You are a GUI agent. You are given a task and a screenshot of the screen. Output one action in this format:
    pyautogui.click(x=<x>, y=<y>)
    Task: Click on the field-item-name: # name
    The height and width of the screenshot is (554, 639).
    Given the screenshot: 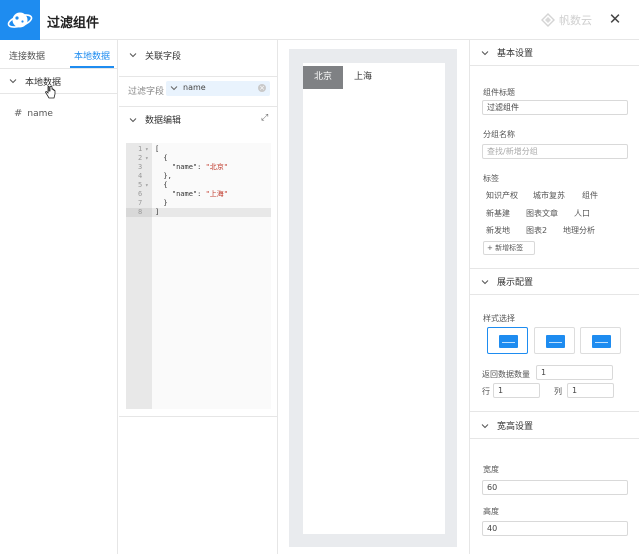 What is the action you would take?
    pyautogui.click(x=33, y=113)
    